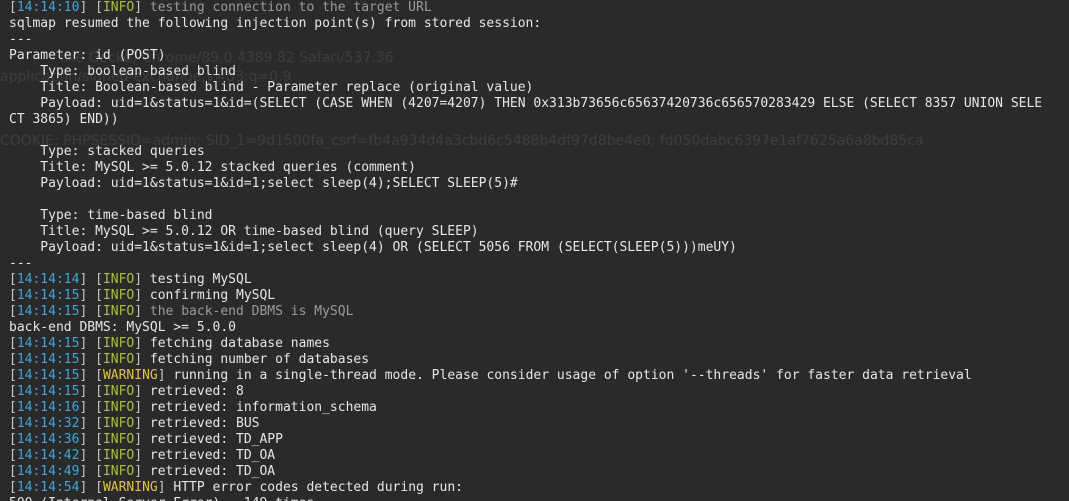  What do you see at coordinates (251, 311) in the screenshot?
I see `log-message: the back-end DBMS is MySQL` at bounding box center [251, 311].